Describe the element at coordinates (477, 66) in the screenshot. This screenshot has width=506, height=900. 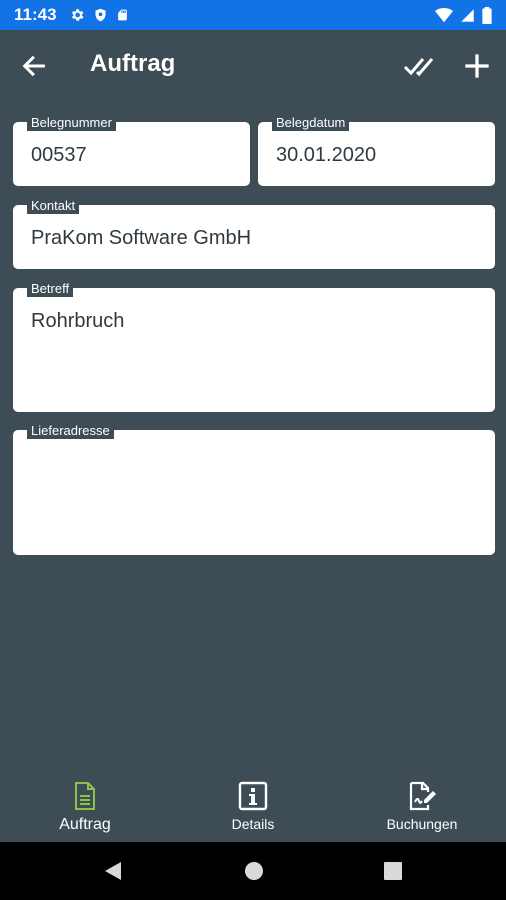
I see `add-icon` at that location.